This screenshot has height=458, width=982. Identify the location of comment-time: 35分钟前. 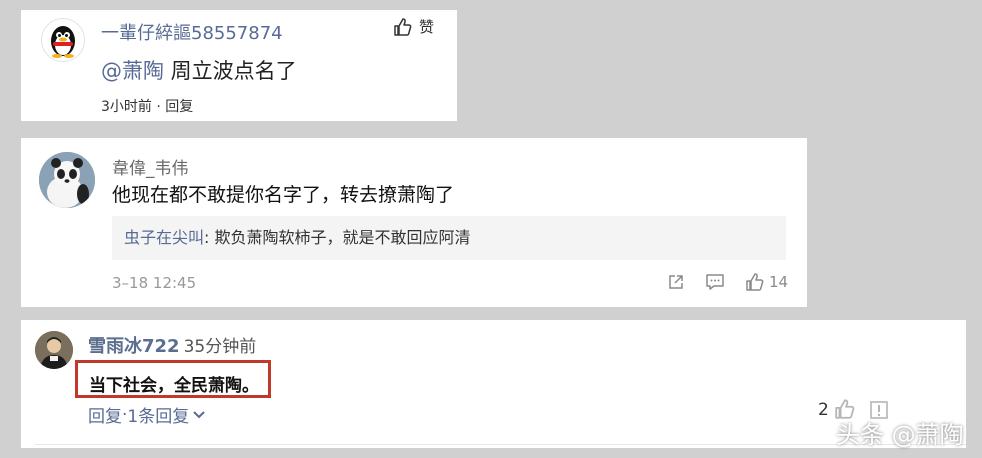
(220, 347).